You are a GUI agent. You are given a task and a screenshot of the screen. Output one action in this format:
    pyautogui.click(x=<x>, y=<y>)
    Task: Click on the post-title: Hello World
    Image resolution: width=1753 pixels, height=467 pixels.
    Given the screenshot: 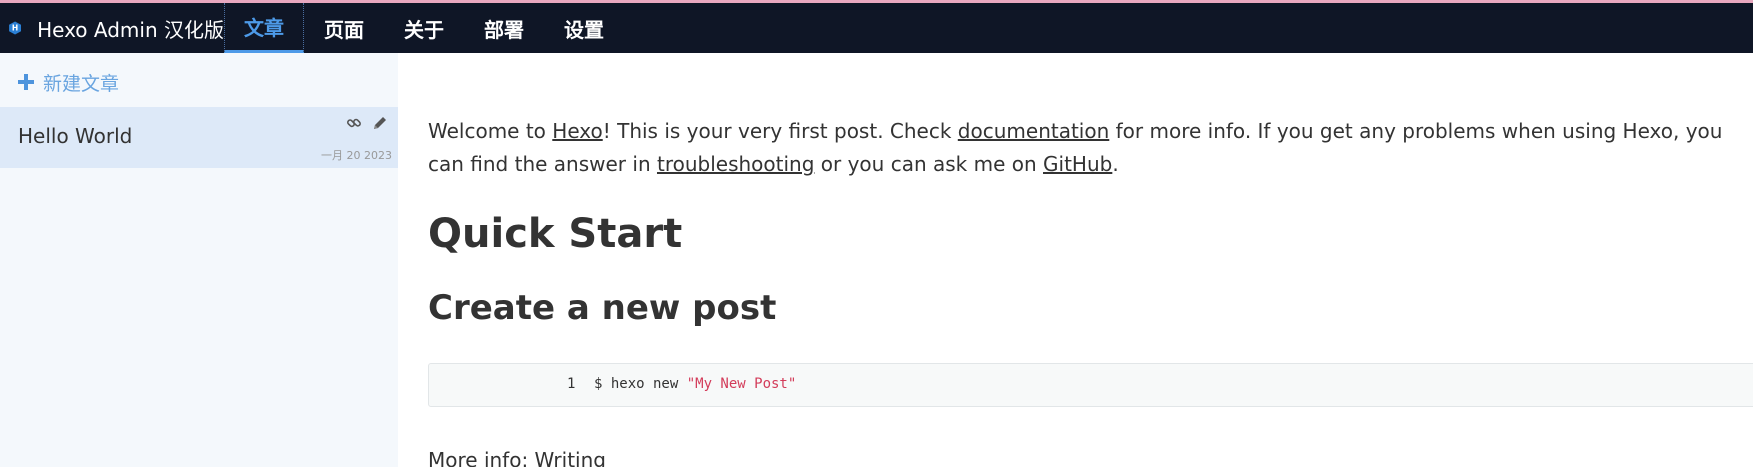 What is the action you would take?
    pyautogui.click(x=75, y=136)
    